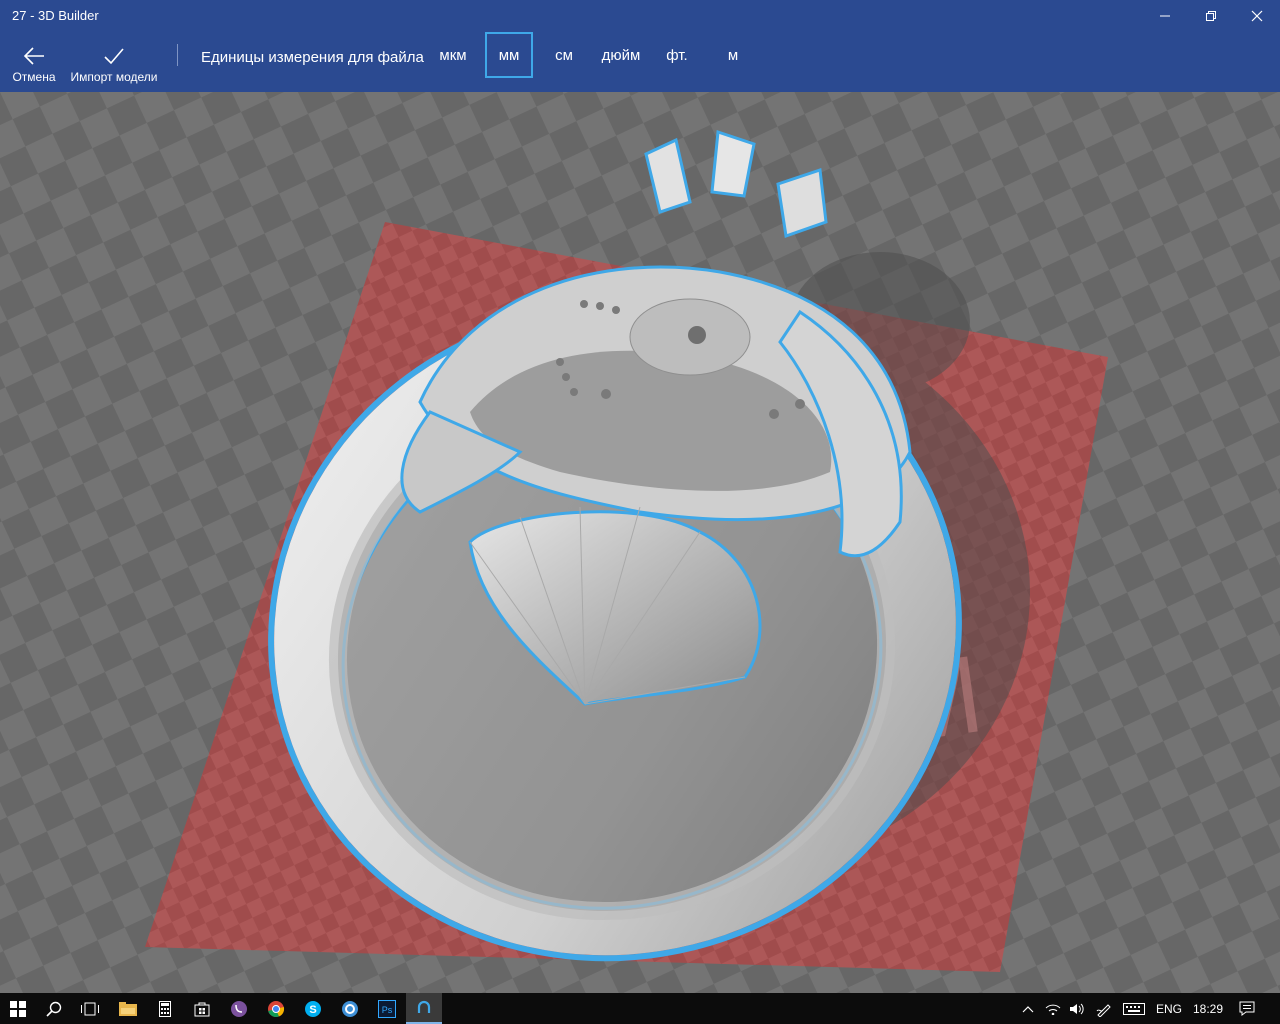 The image size is (1280, 1024). I want to click on chrome-icon, so click(276, 1008).